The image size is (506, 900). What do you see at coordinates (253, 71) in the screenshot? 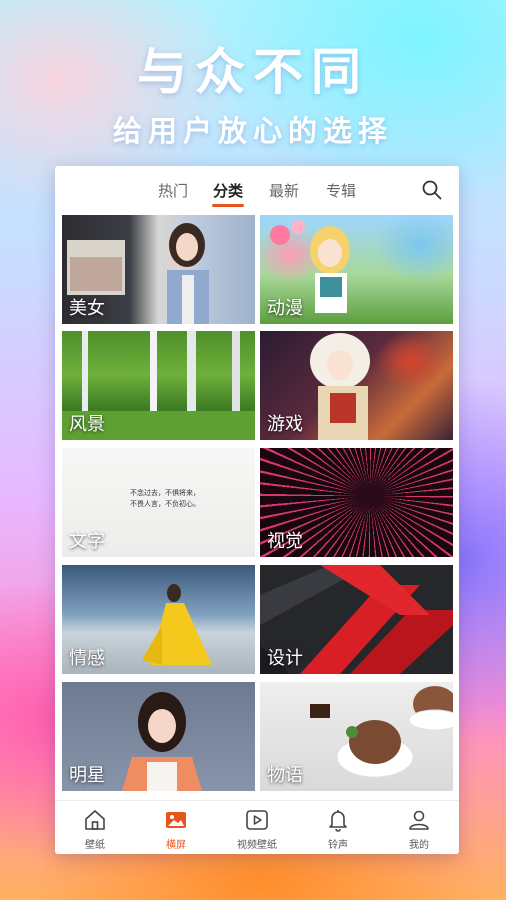
I see `headline: 与众不同` at bounding box center [253, 71].